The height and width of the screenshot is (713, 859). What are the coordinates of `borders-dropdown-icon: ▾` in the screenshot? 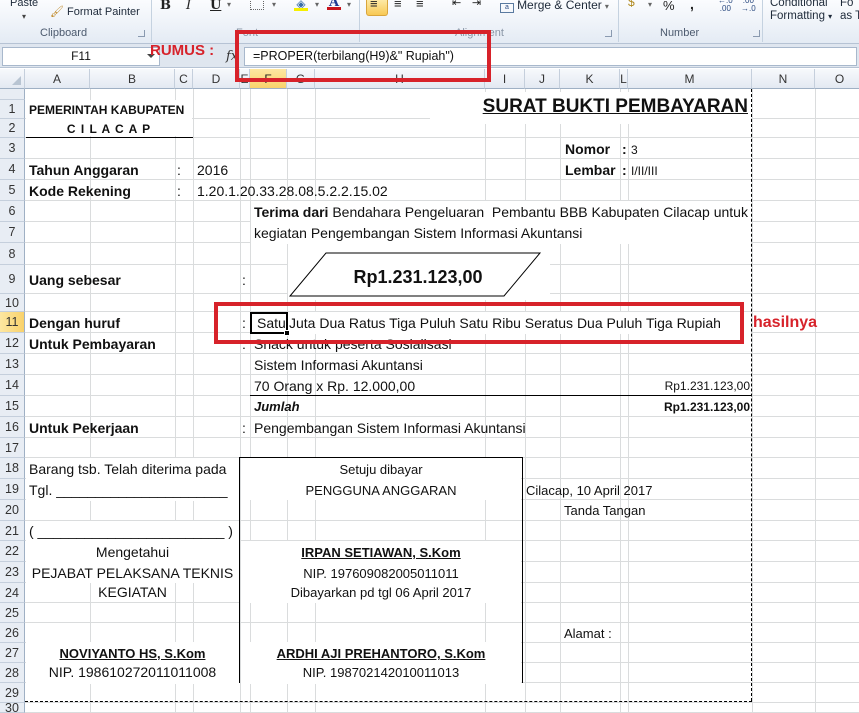 It's located at (274, 4).